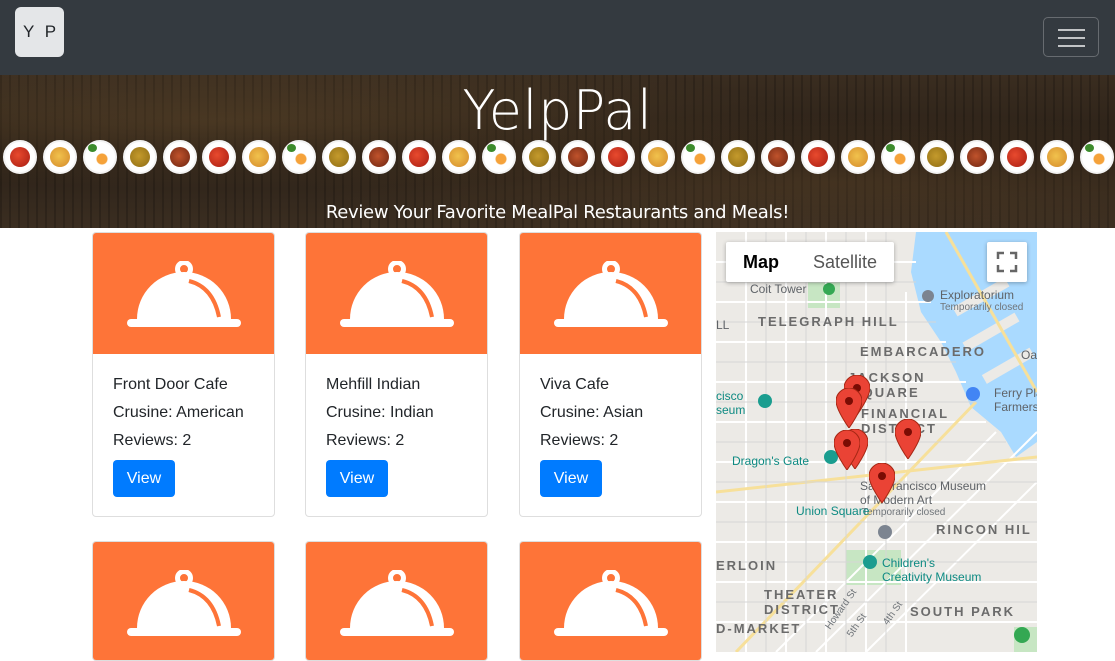 This screenshot has height=661, width=1115. Describe the element at coordinates (982, 307) in the screenshot. I see `map-label-exploratorium-status: Temporarily closed` at that location.